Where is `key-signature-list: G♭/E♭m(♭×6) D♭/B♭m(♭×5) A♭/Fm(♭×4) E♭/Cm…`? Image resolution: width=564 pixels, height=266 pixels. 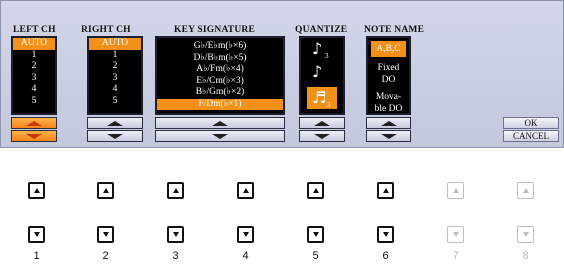 key-signature-list: G♭/E♭m(♭×6) D♭/B♭m(♭×5) A♭/Fm(♭×4) E♭/Cm… is located at coordinates (220, 75).